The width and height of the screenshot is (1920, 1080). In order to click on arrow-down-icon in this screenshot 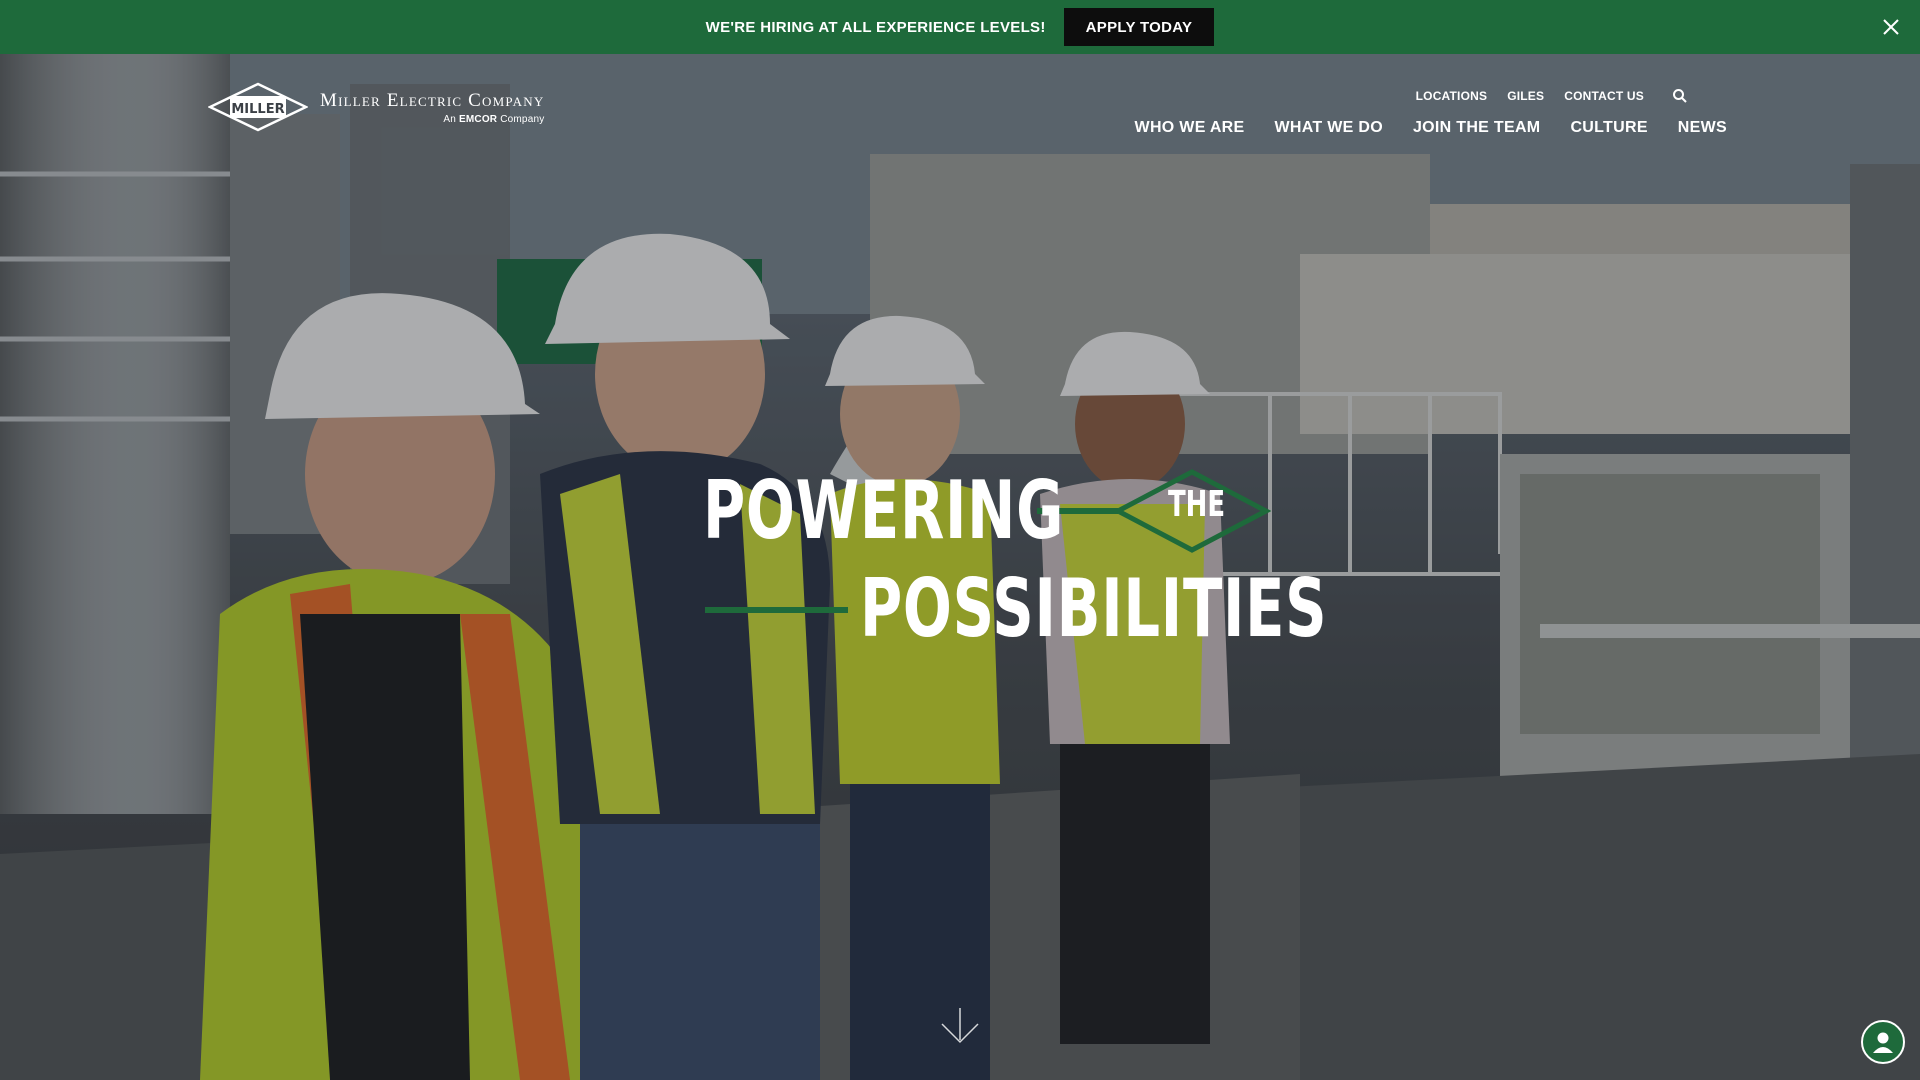, I will do `click(960, 1026)`.